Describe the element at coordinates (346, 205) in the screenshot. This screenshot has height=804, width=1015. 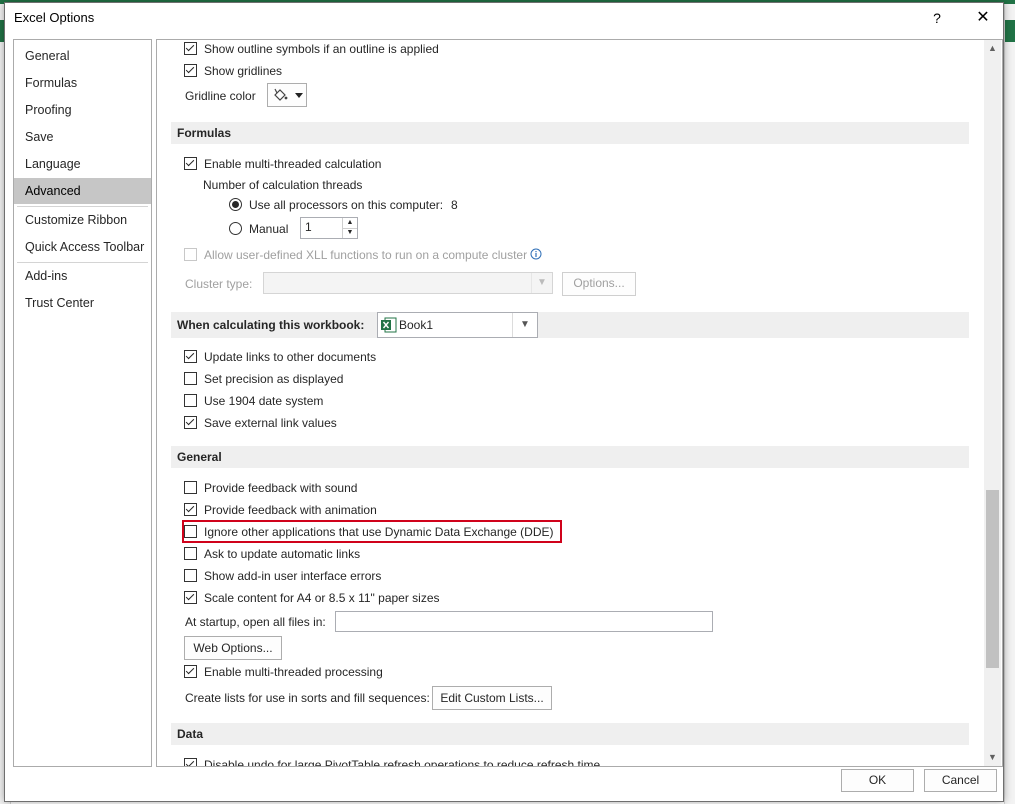
I see `option-label: Use all processors on this computer:` at that location.